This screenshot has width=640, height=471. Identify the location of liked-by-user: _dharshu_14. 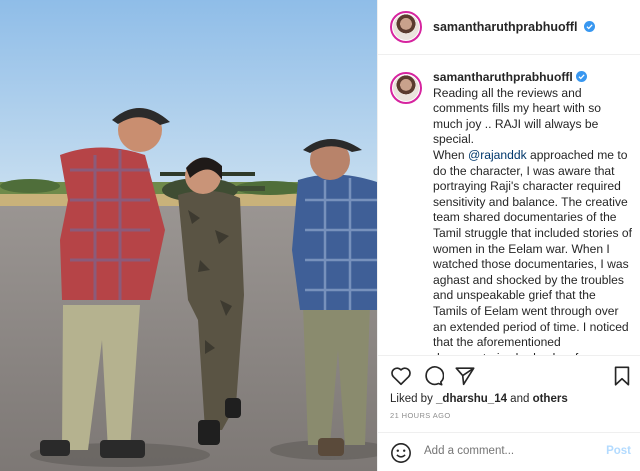
(471, 399).